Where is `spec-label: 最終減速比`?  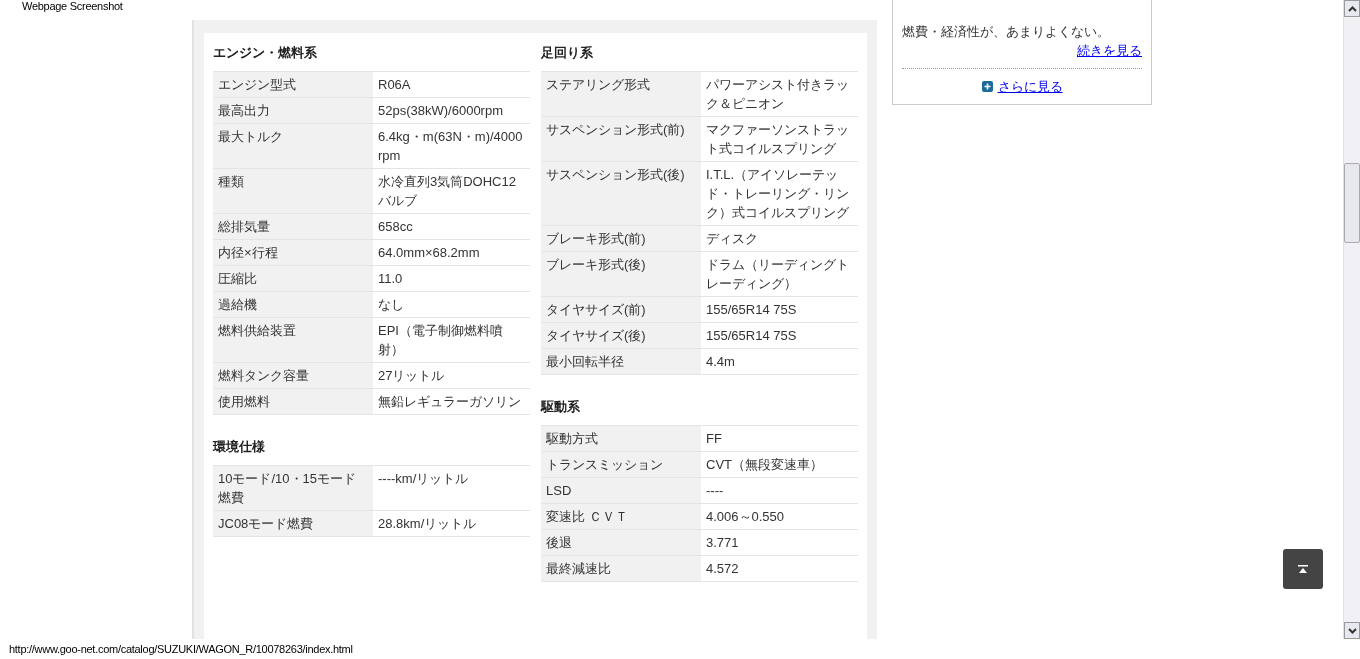 spec-label: 最終減速比 is located at coordinates (621, 568).